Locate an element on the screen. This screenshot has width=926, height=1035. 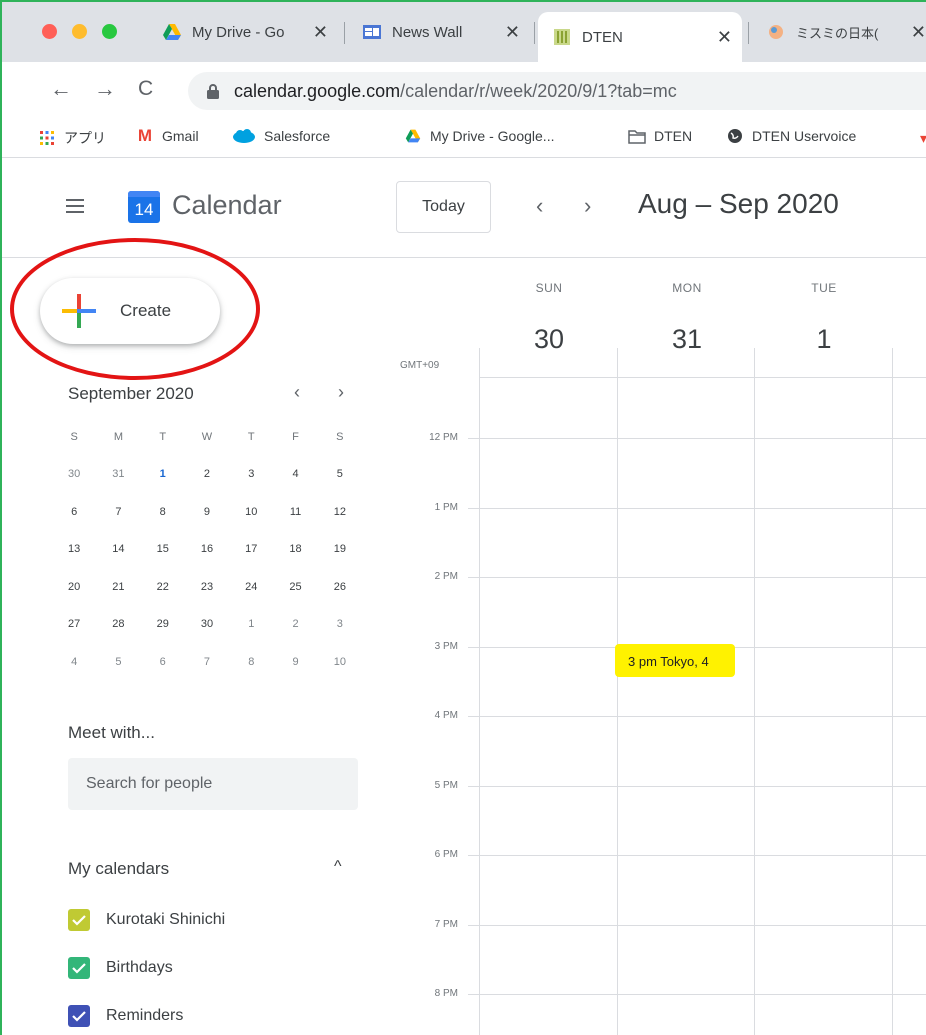
bookmark-salesforce: Salesforce is located at coordinates (281, 136).